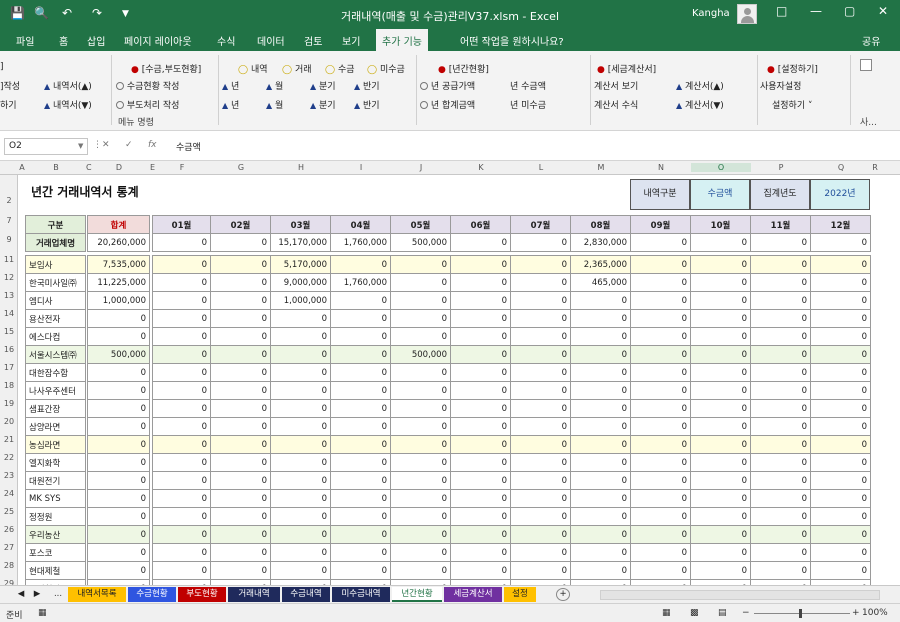  Describe the element at coordinates (63, 40) in the screenshot. I see `tab-1: 홈` at that location.